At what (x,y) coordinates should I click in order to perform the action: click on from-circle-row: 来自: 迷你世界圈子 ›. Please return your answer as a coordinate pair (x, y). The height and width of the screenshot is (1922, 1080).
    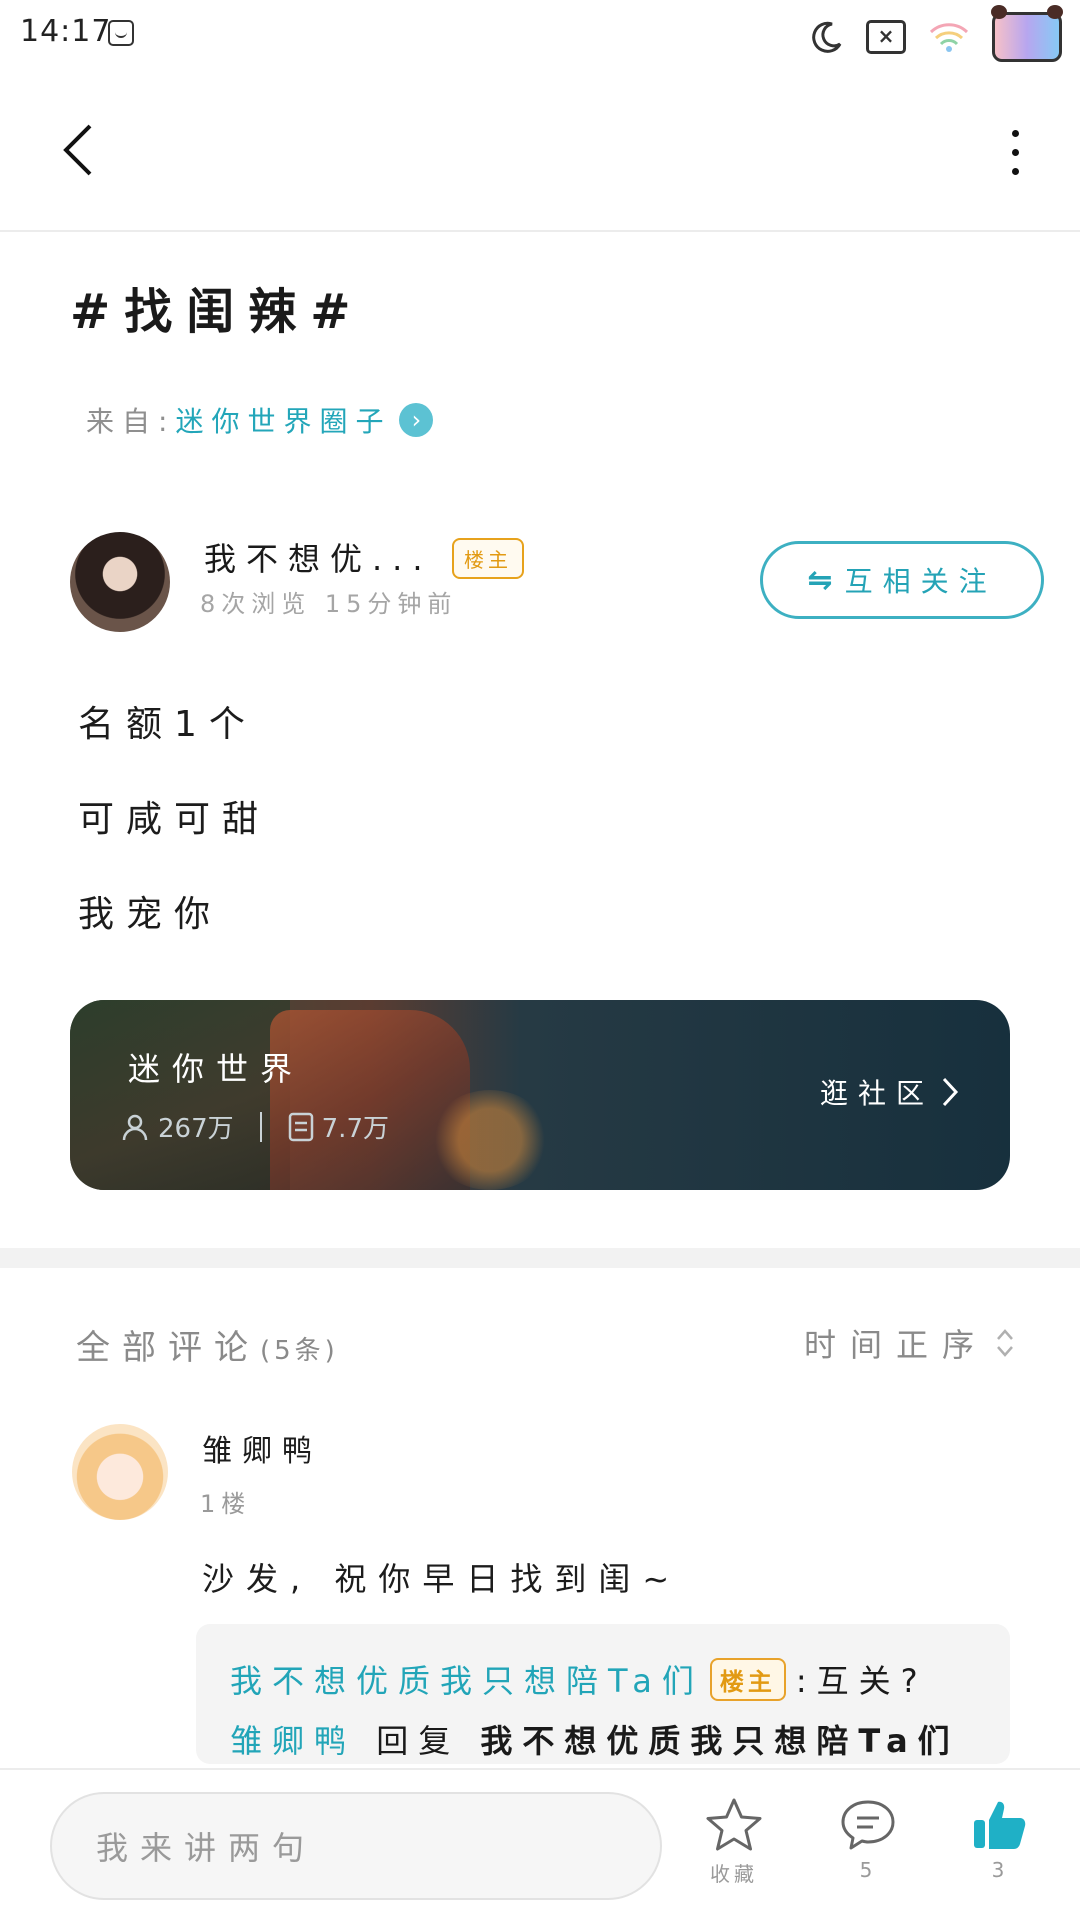
    Looking at the image, I should click on (260, 420).